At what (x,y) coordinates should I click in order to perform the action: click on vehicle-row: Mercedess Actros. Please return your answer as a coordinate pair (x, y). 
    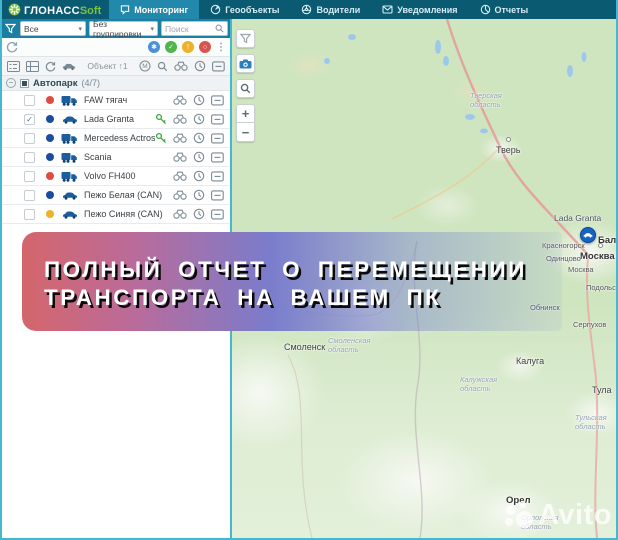
    Looking at the image, I should click on (116, 138).